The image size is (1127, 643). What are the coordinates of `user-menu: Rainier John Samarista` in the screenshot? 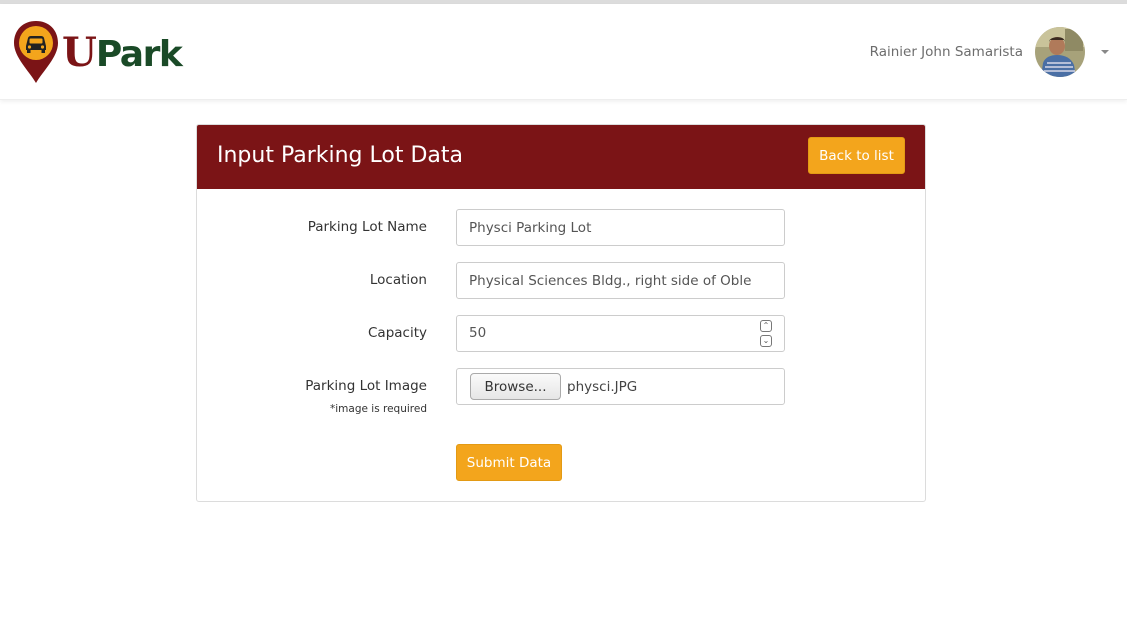 It's located at (989, 52).